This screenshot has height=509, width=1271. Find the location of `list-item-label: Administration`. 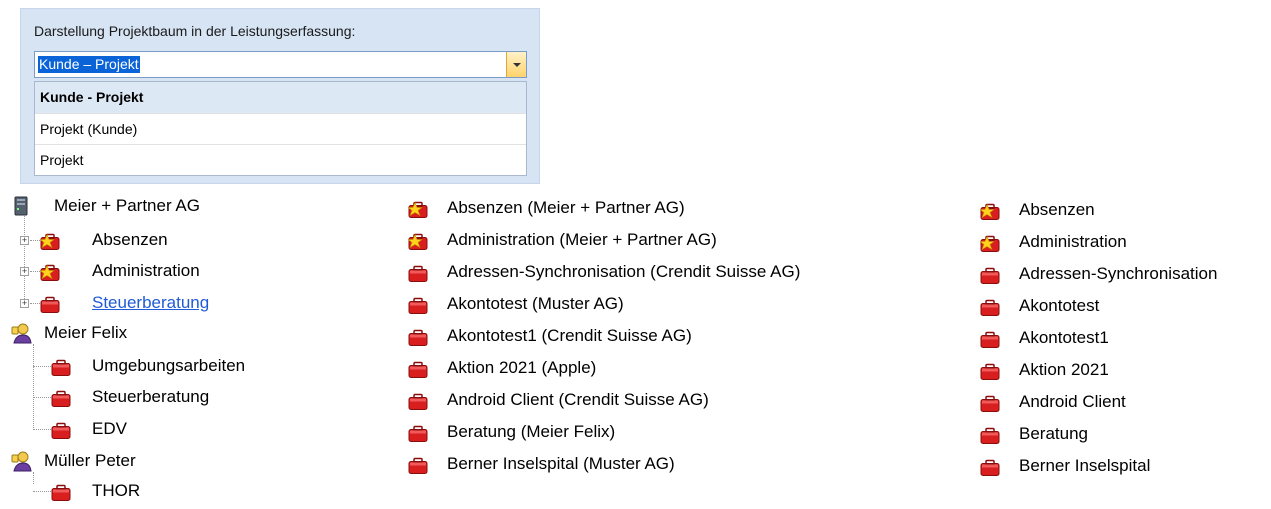

list-item-label: Administration is located at coordinates (1073, 241).